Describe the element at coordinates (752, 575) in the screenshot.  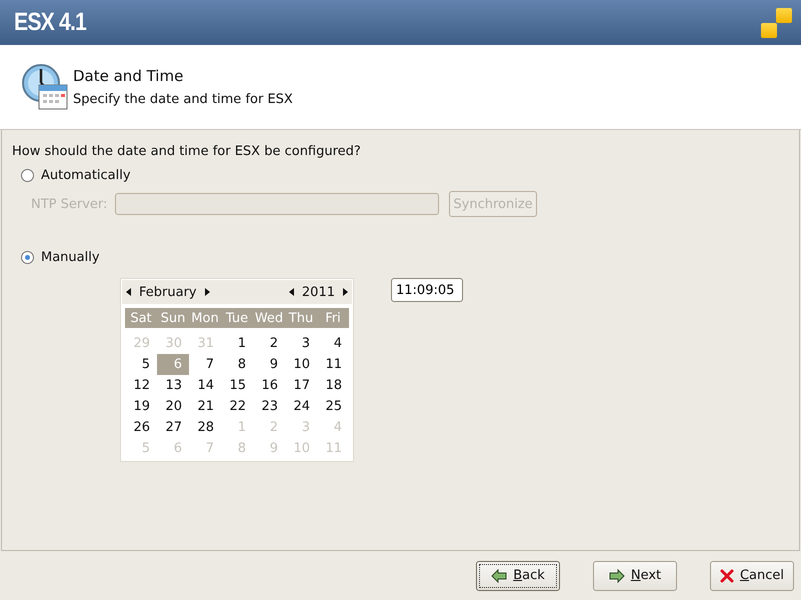
I see `cancel-button: Cancel` at that location.